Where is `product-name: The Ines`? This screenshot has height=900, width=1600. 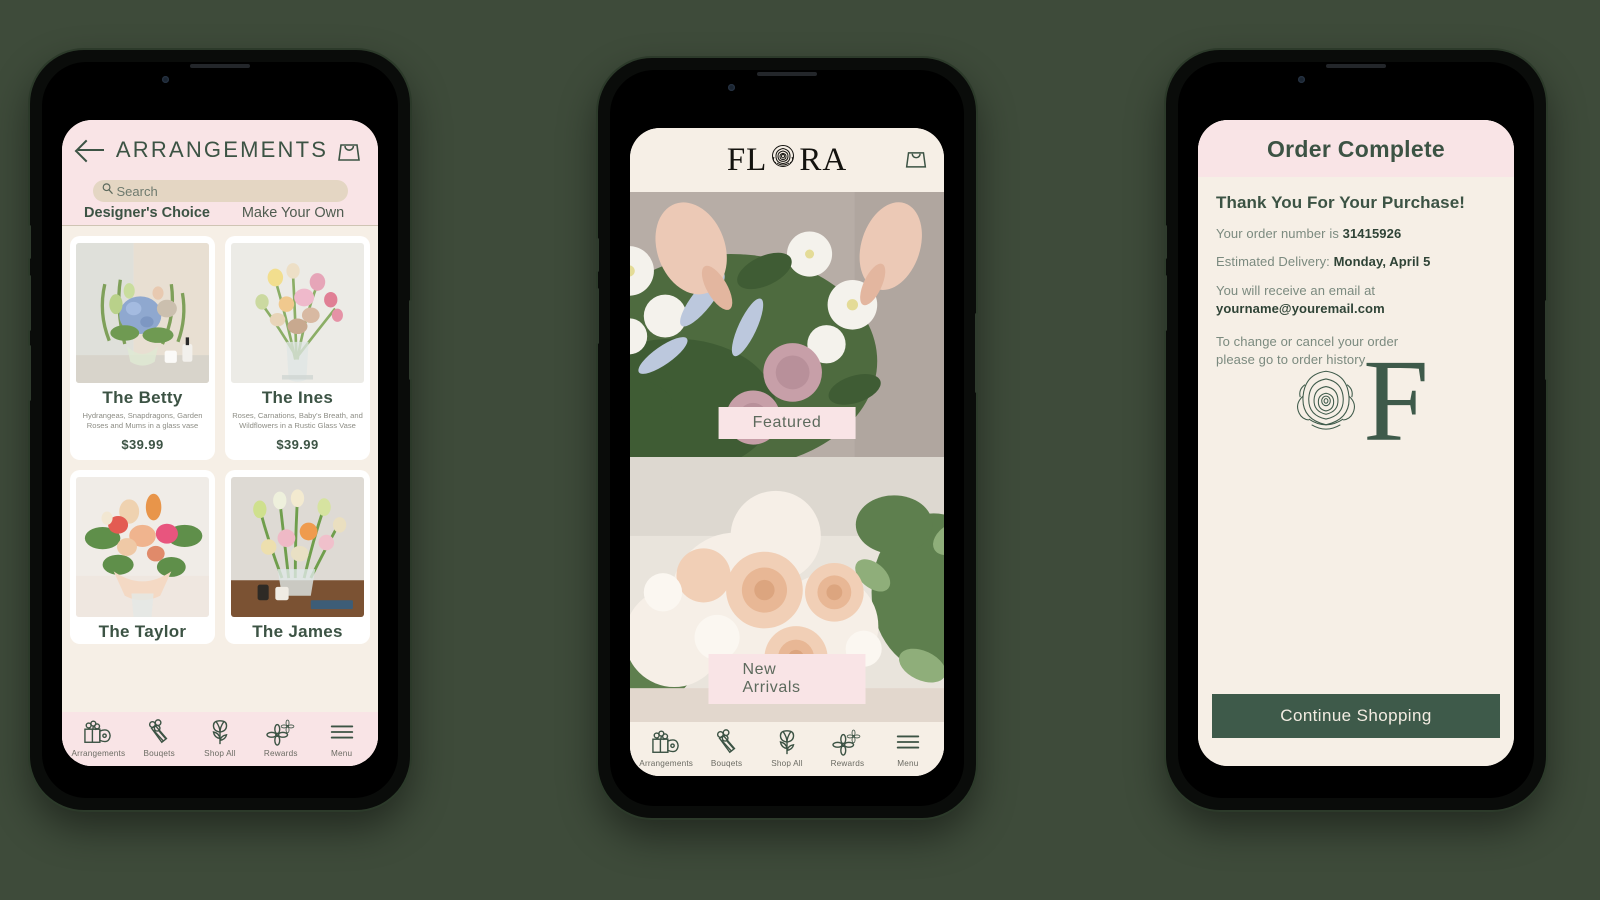 product-name: The Ines is located at coordinates (297, 397).